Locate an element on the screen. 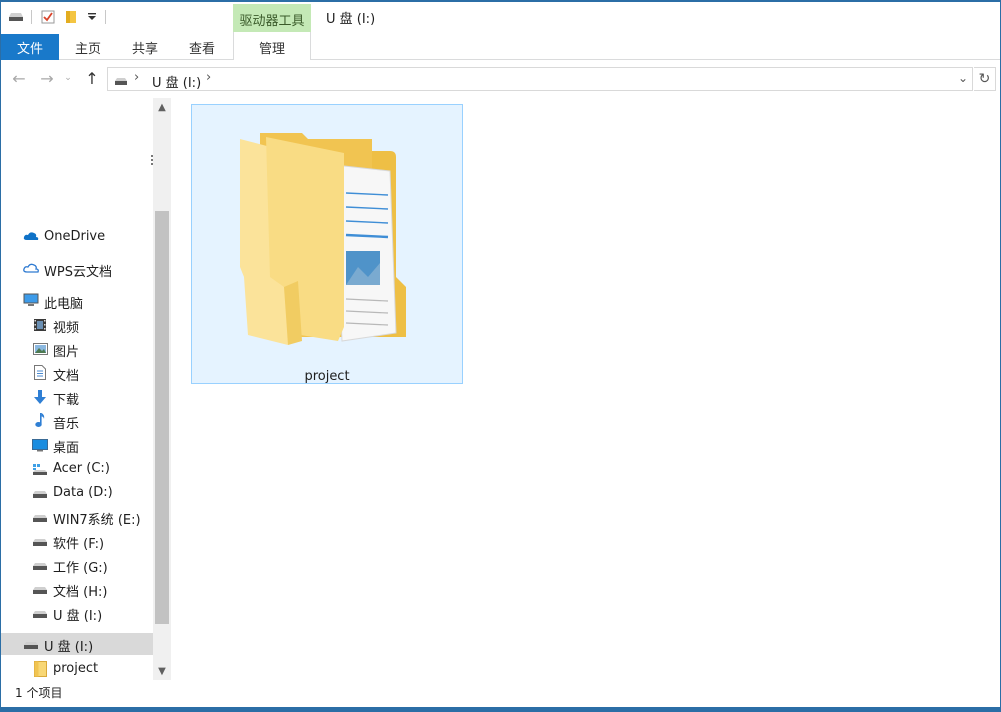 The width and height of the screenshot is (1001, 712). nav-item-wps-cloud: WPS云文档 is located at coordinates (77, 269).